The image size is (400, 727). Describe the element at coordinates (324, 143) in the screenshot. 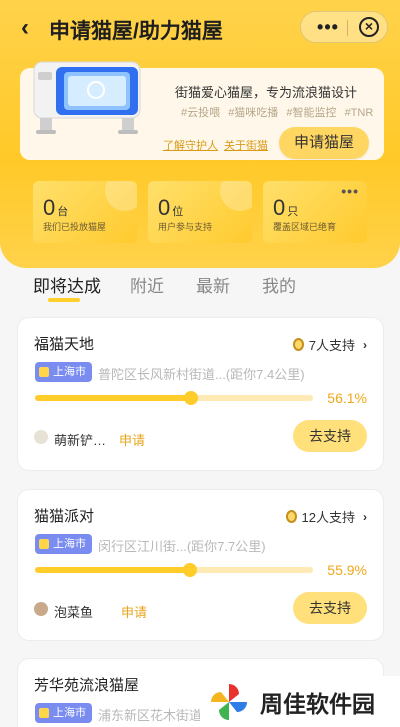

I see `apply-house-button: 申请猫屋` at that location.